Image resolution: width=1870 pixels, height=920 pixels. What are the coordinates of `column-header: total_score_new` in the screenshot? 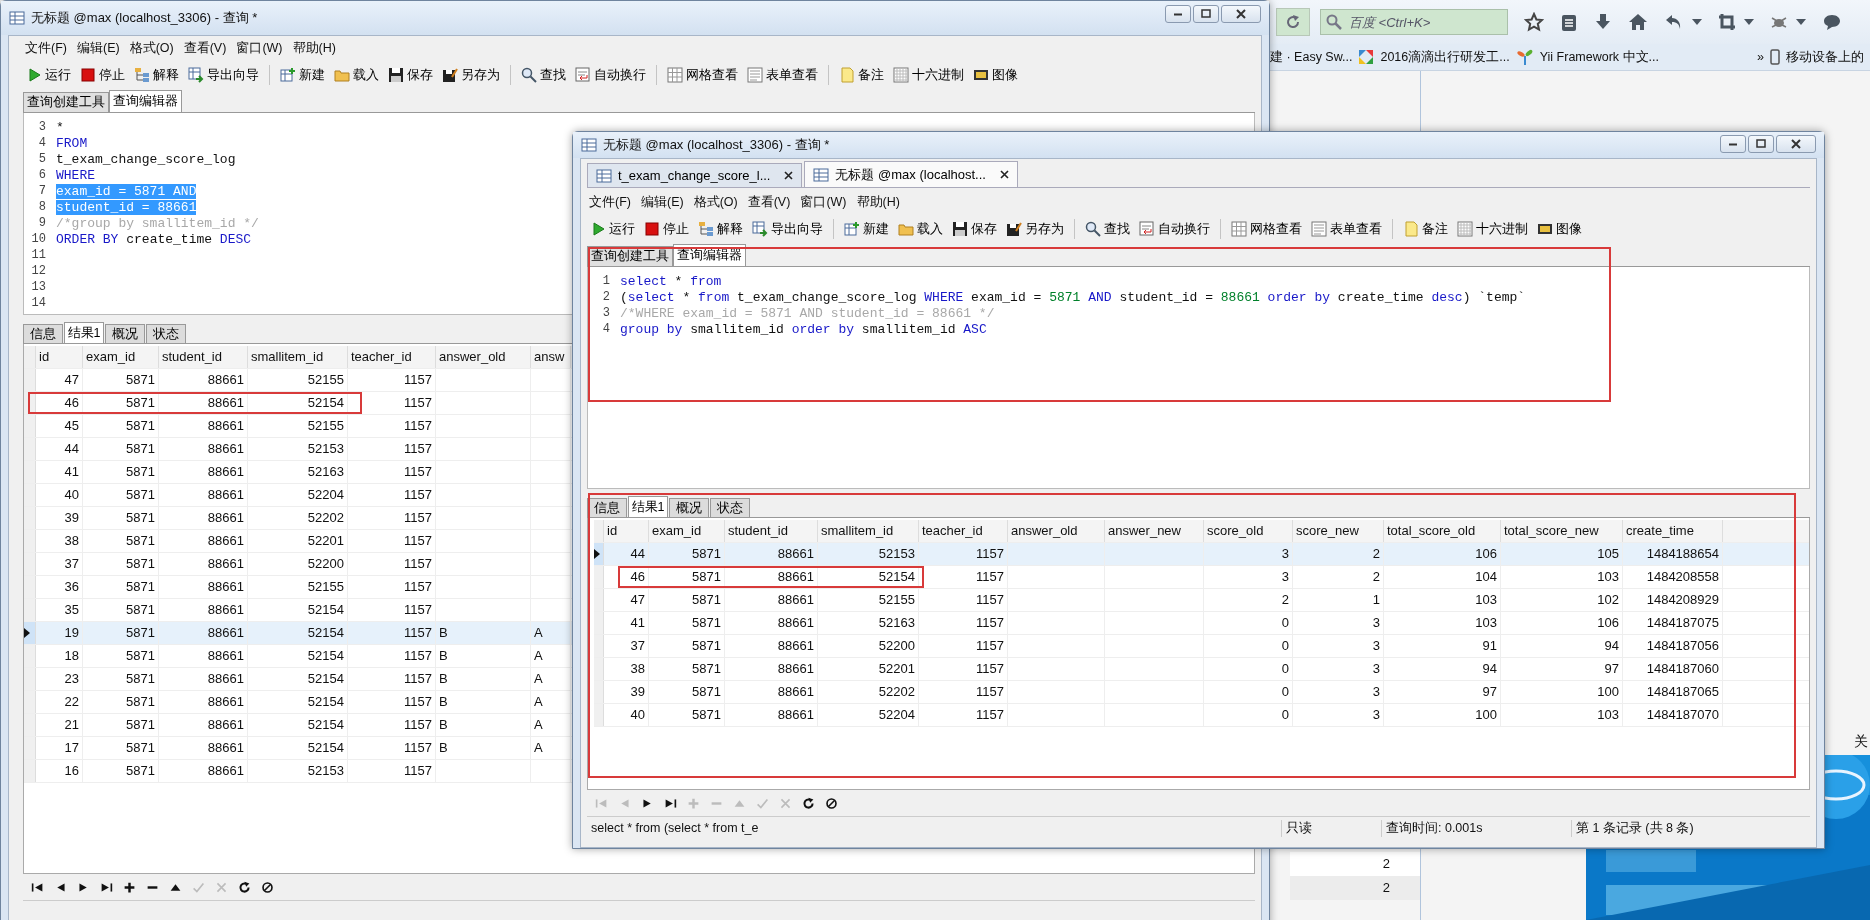 It's located at (1562, 531).